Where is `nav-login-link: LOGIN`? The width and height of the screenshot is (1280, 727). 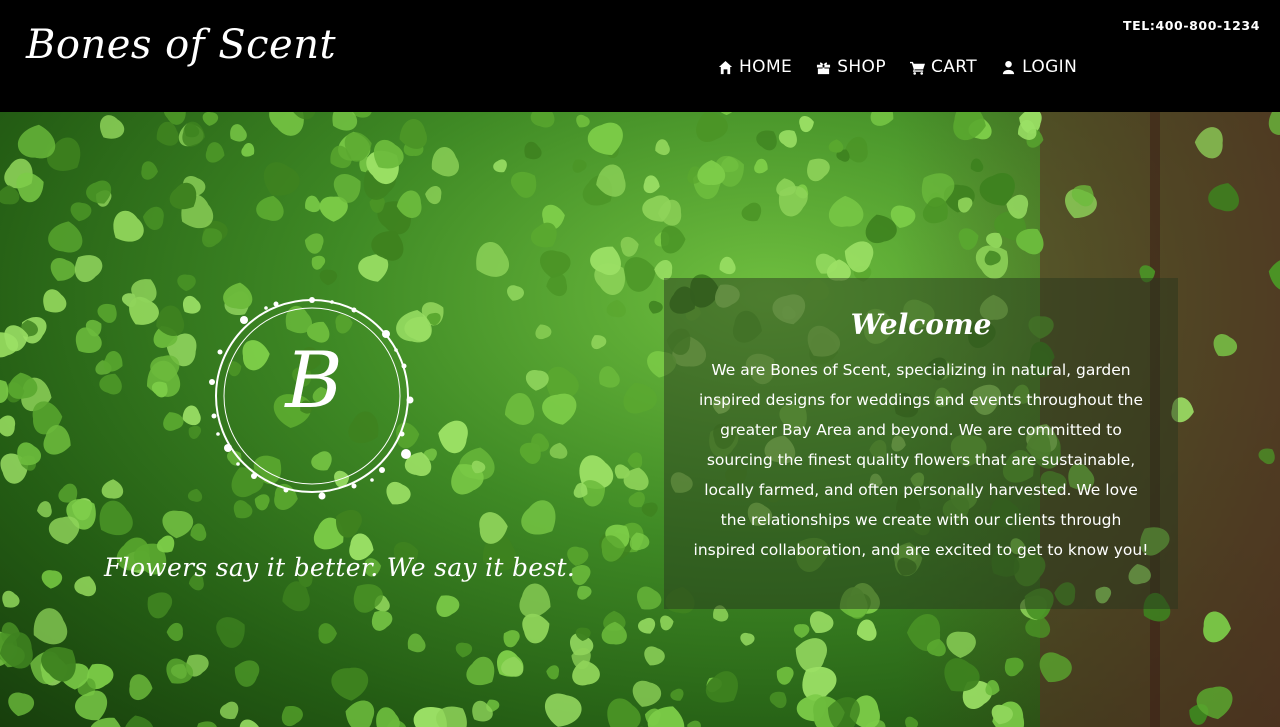
nav-login-link: LOGIN is located at coordinates (1039, 67).